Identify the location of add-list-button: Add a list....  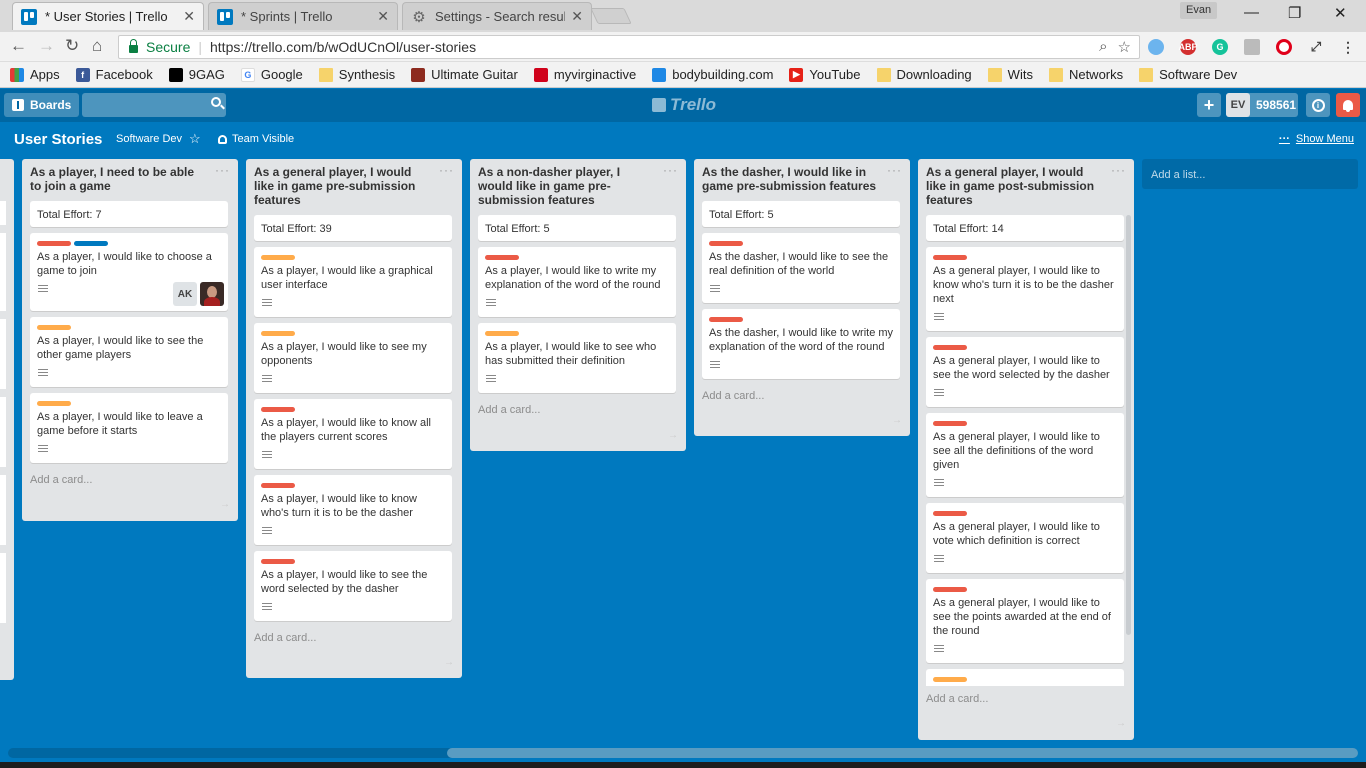
(1250, 174).